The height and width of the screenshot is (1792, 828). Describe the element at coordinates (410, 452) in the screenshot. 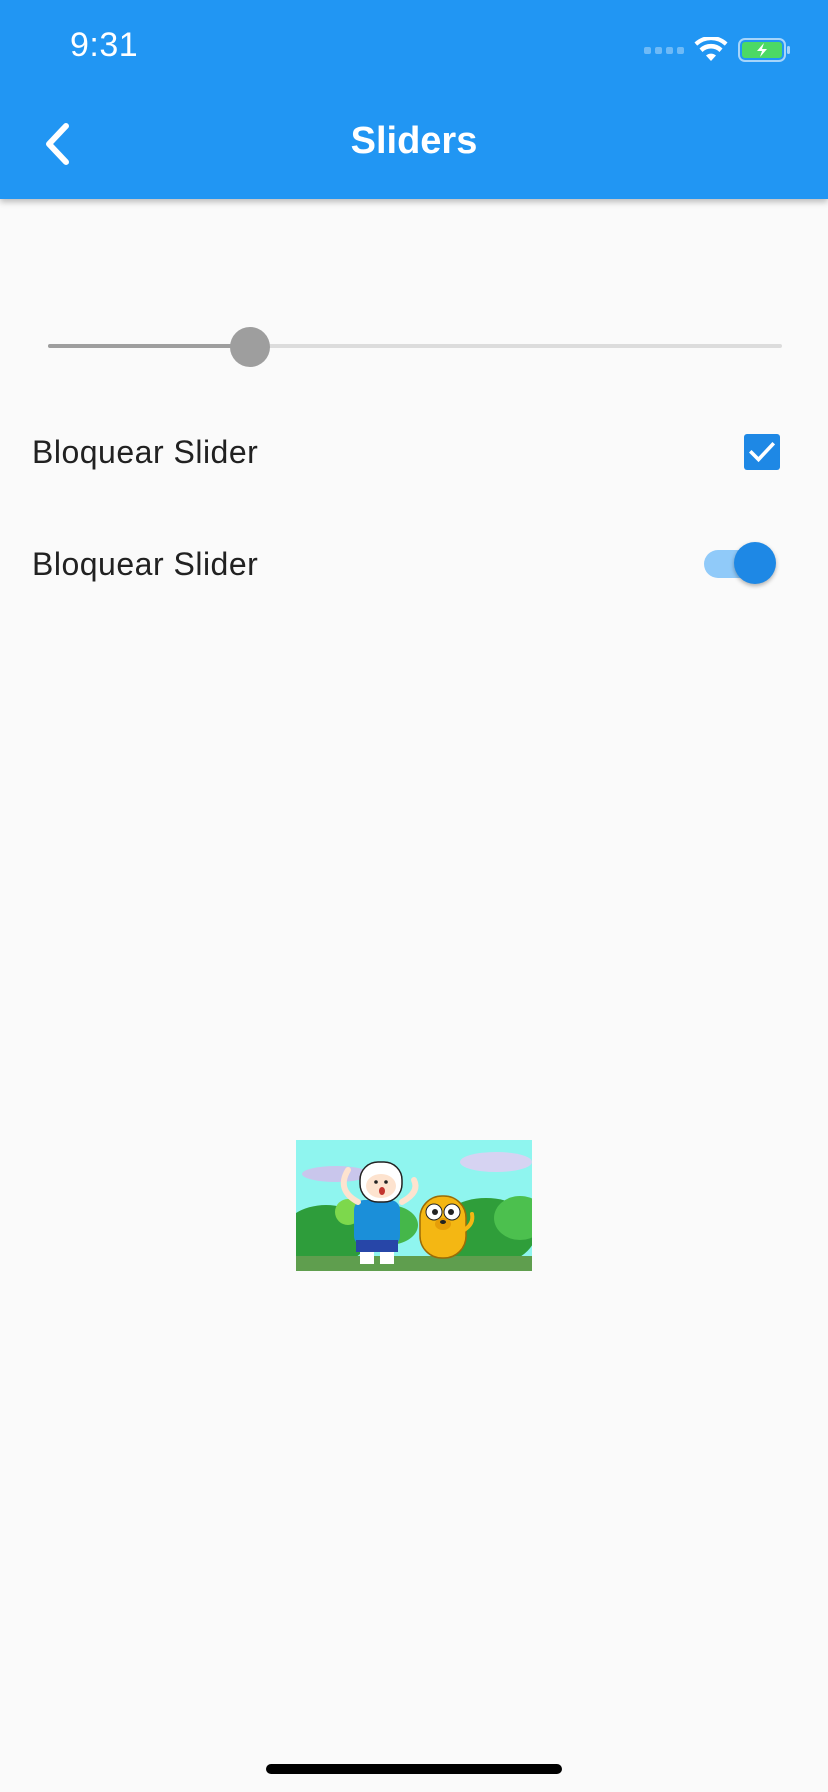

I see `checkbox-list-tile: Bloquear Slider` at that location.